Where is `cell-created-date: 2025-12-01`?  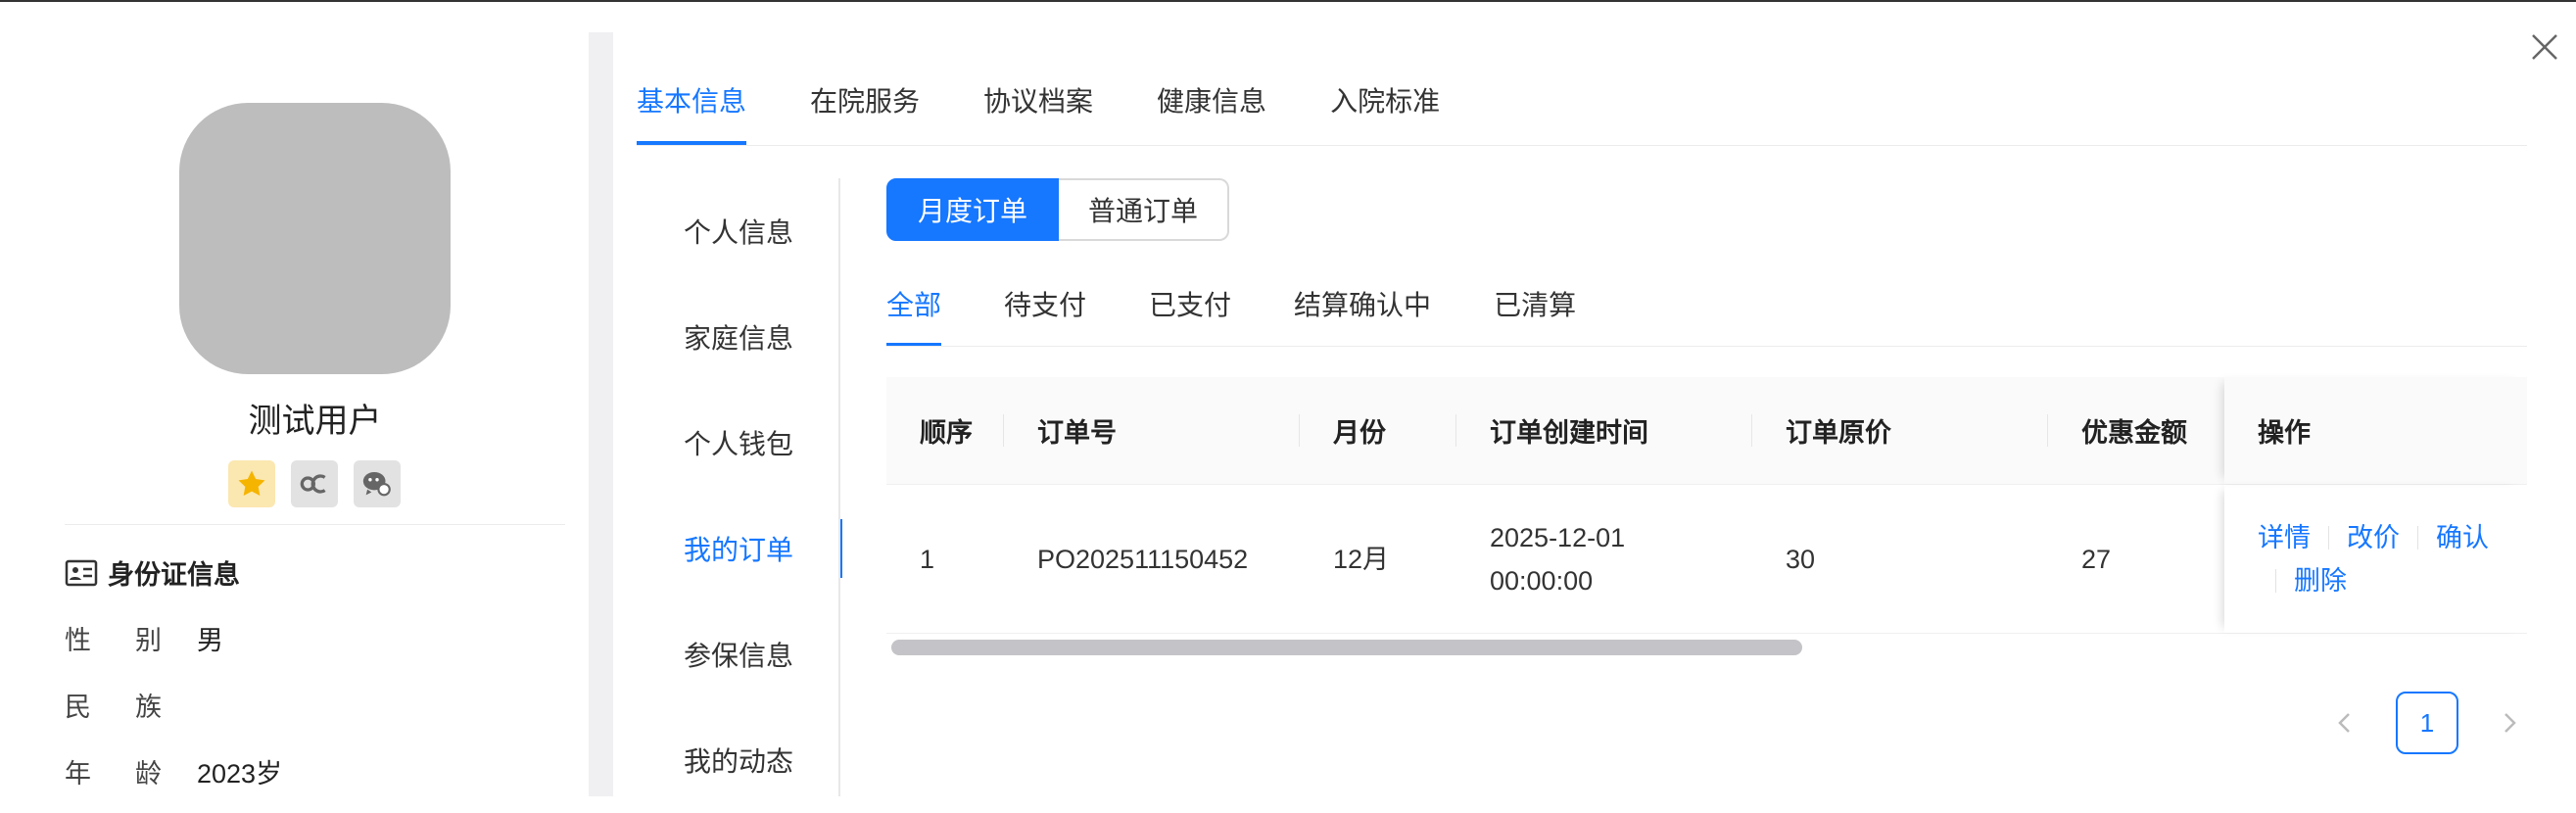 cell-created-date: 2025-12-01 is located at coordinates (1558, 537).